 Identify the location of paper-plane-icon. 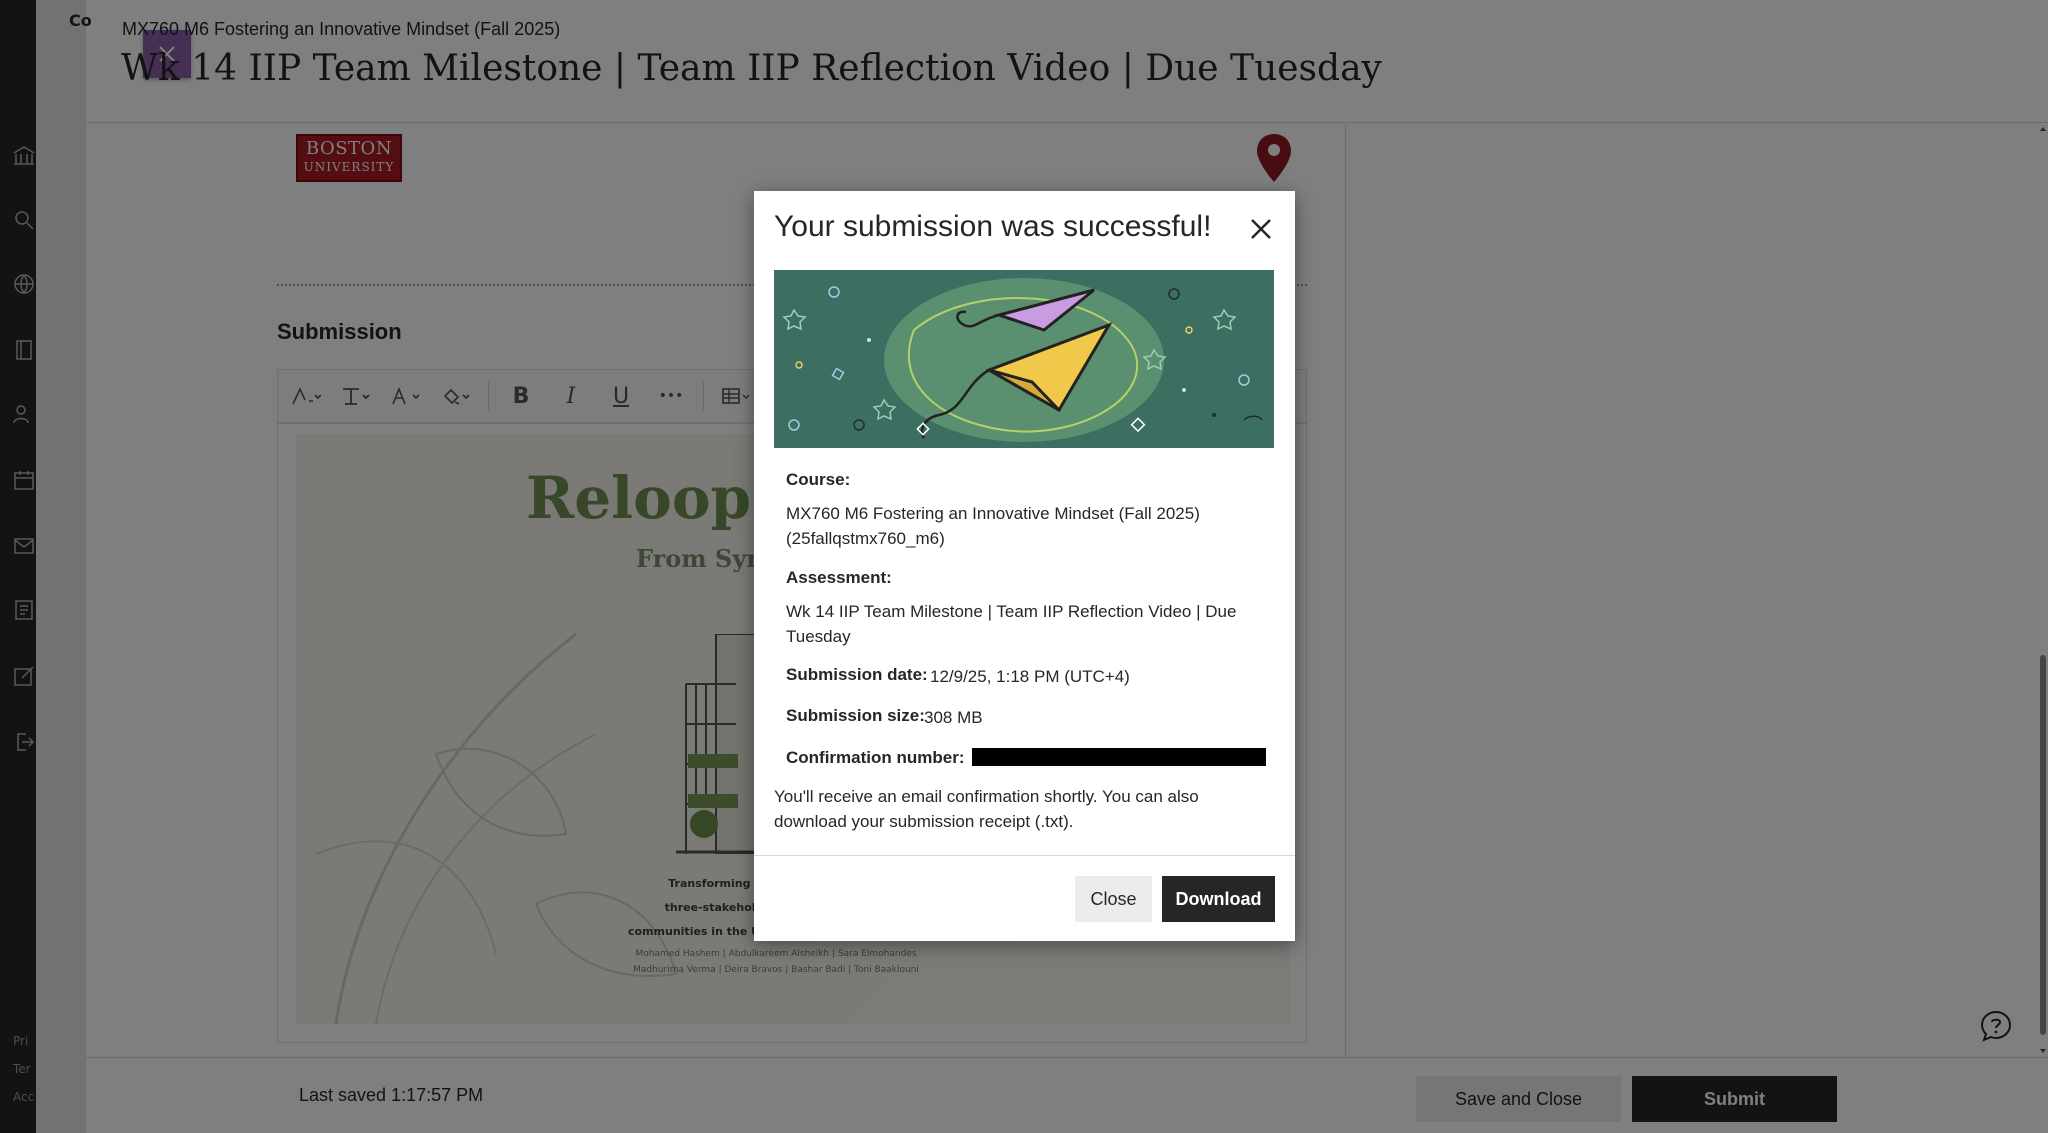
(1022, 360).